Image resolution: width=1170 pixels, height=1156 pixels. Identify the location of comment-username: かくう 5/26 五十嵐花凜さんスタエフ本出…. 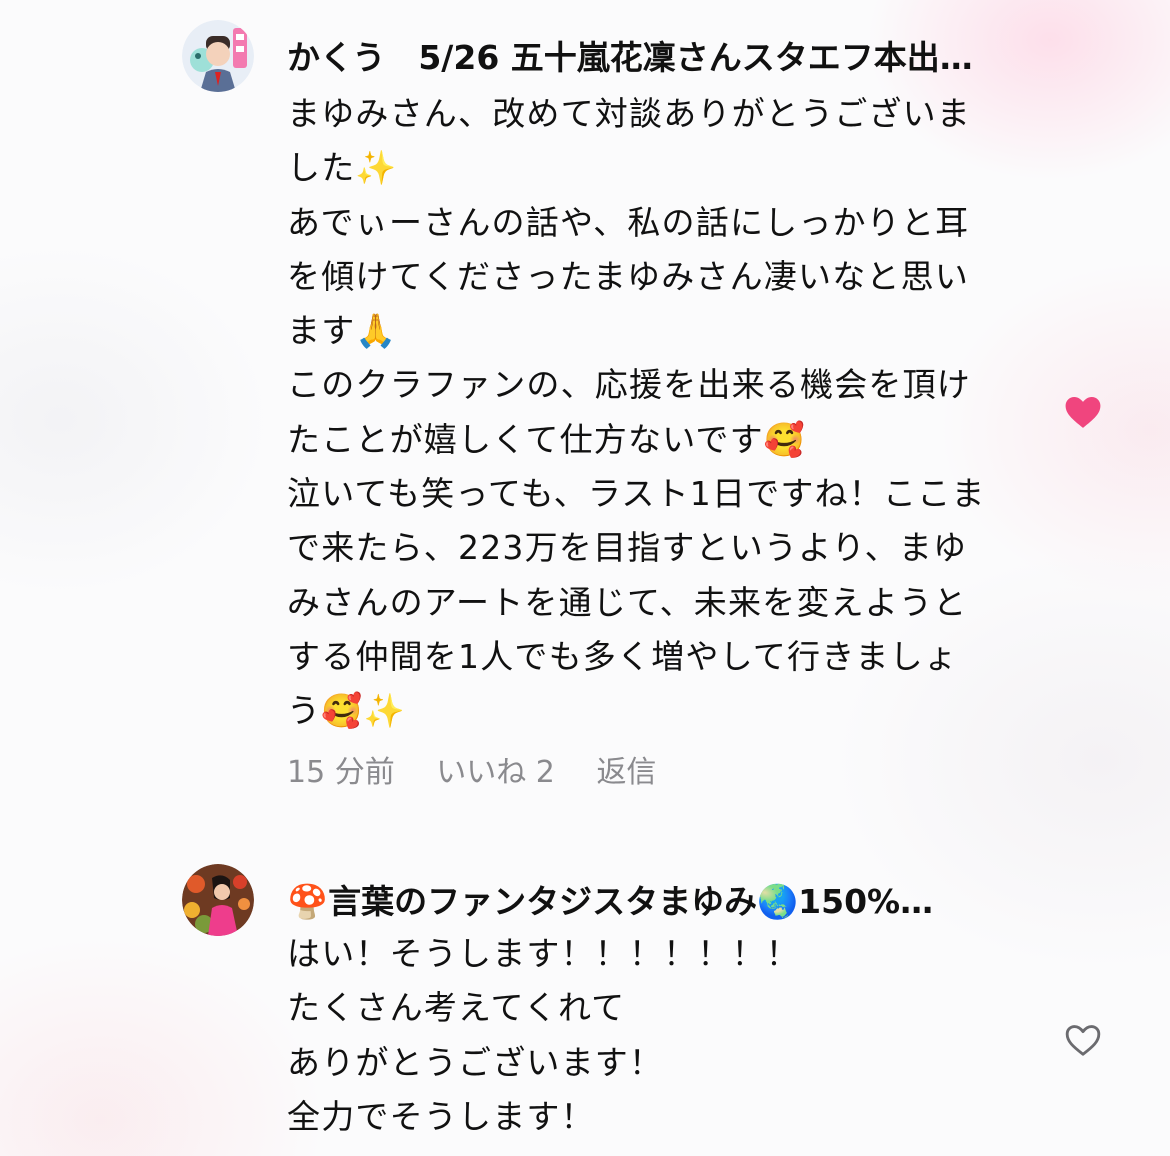
(662, 58).